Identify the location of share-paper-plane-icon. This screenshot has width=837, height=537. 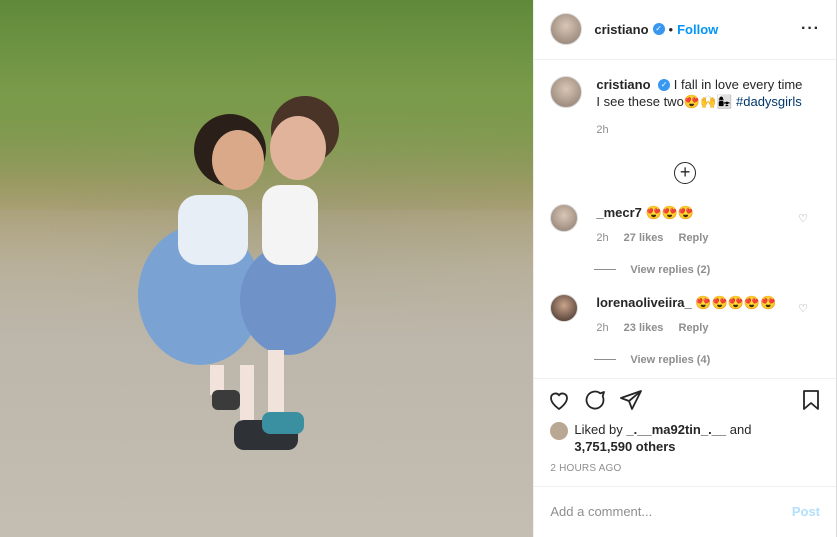
(631, 400).